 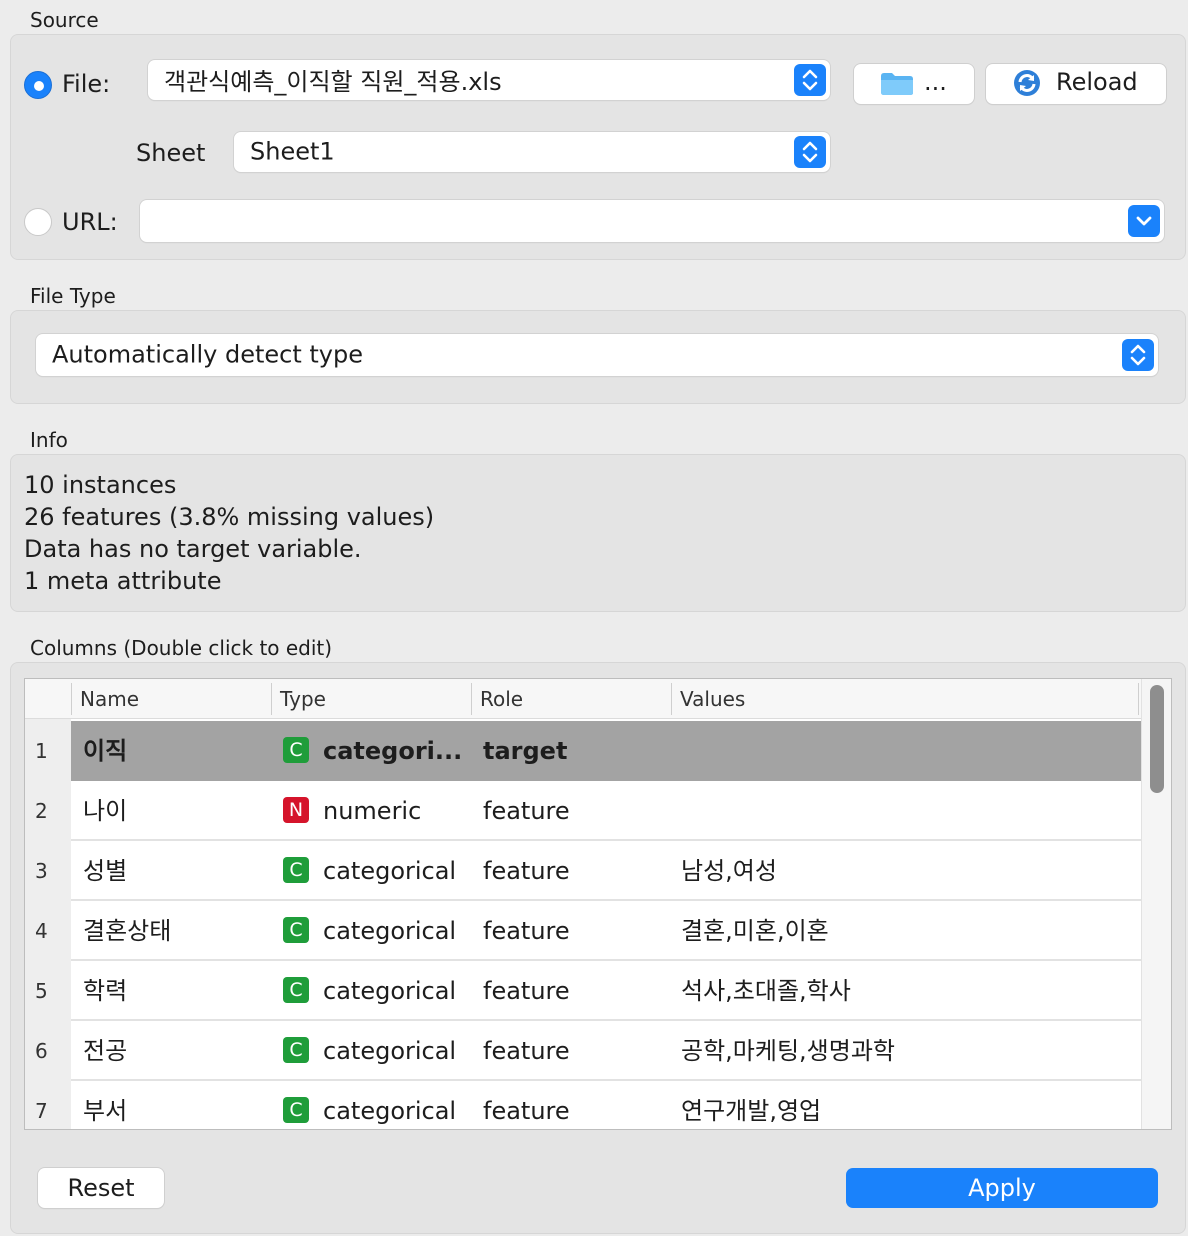 What do you see at coordinates (333, 81) in the screenshot?
I see `file-combo-value: 객관식예측_이직할 직원_적용.xls` at bounding box center [333, 81].